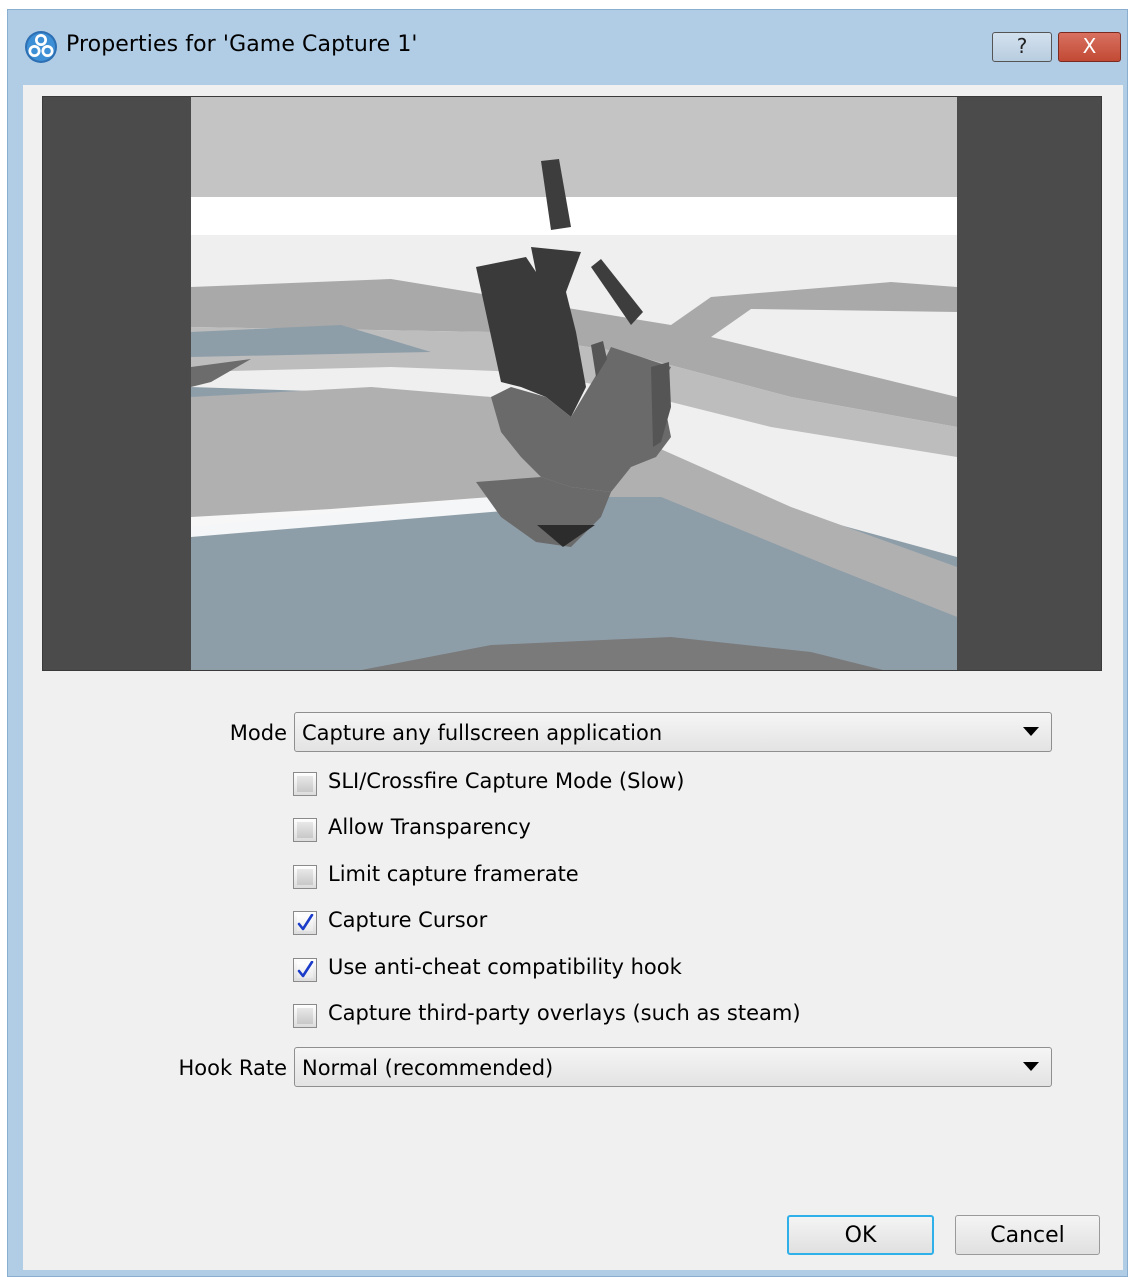 The image size is (1128, 1277). What do you see at coordinates (567, 47) in the screenshot?
I see `title-bar: Properties for 'Game Capture 1' ? X` at bounding box center [567, 47].